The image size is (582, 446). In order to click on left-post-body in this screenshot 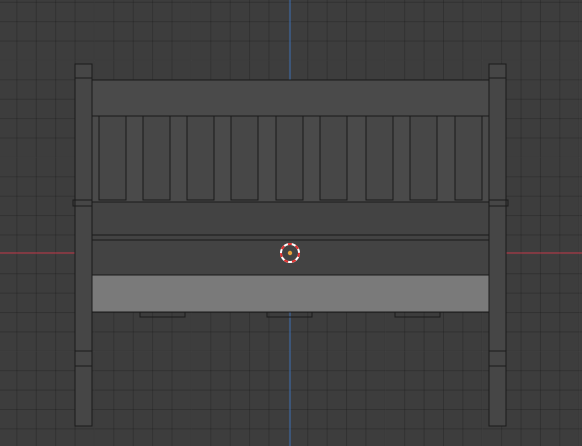, I will do `click(83, 245)`.